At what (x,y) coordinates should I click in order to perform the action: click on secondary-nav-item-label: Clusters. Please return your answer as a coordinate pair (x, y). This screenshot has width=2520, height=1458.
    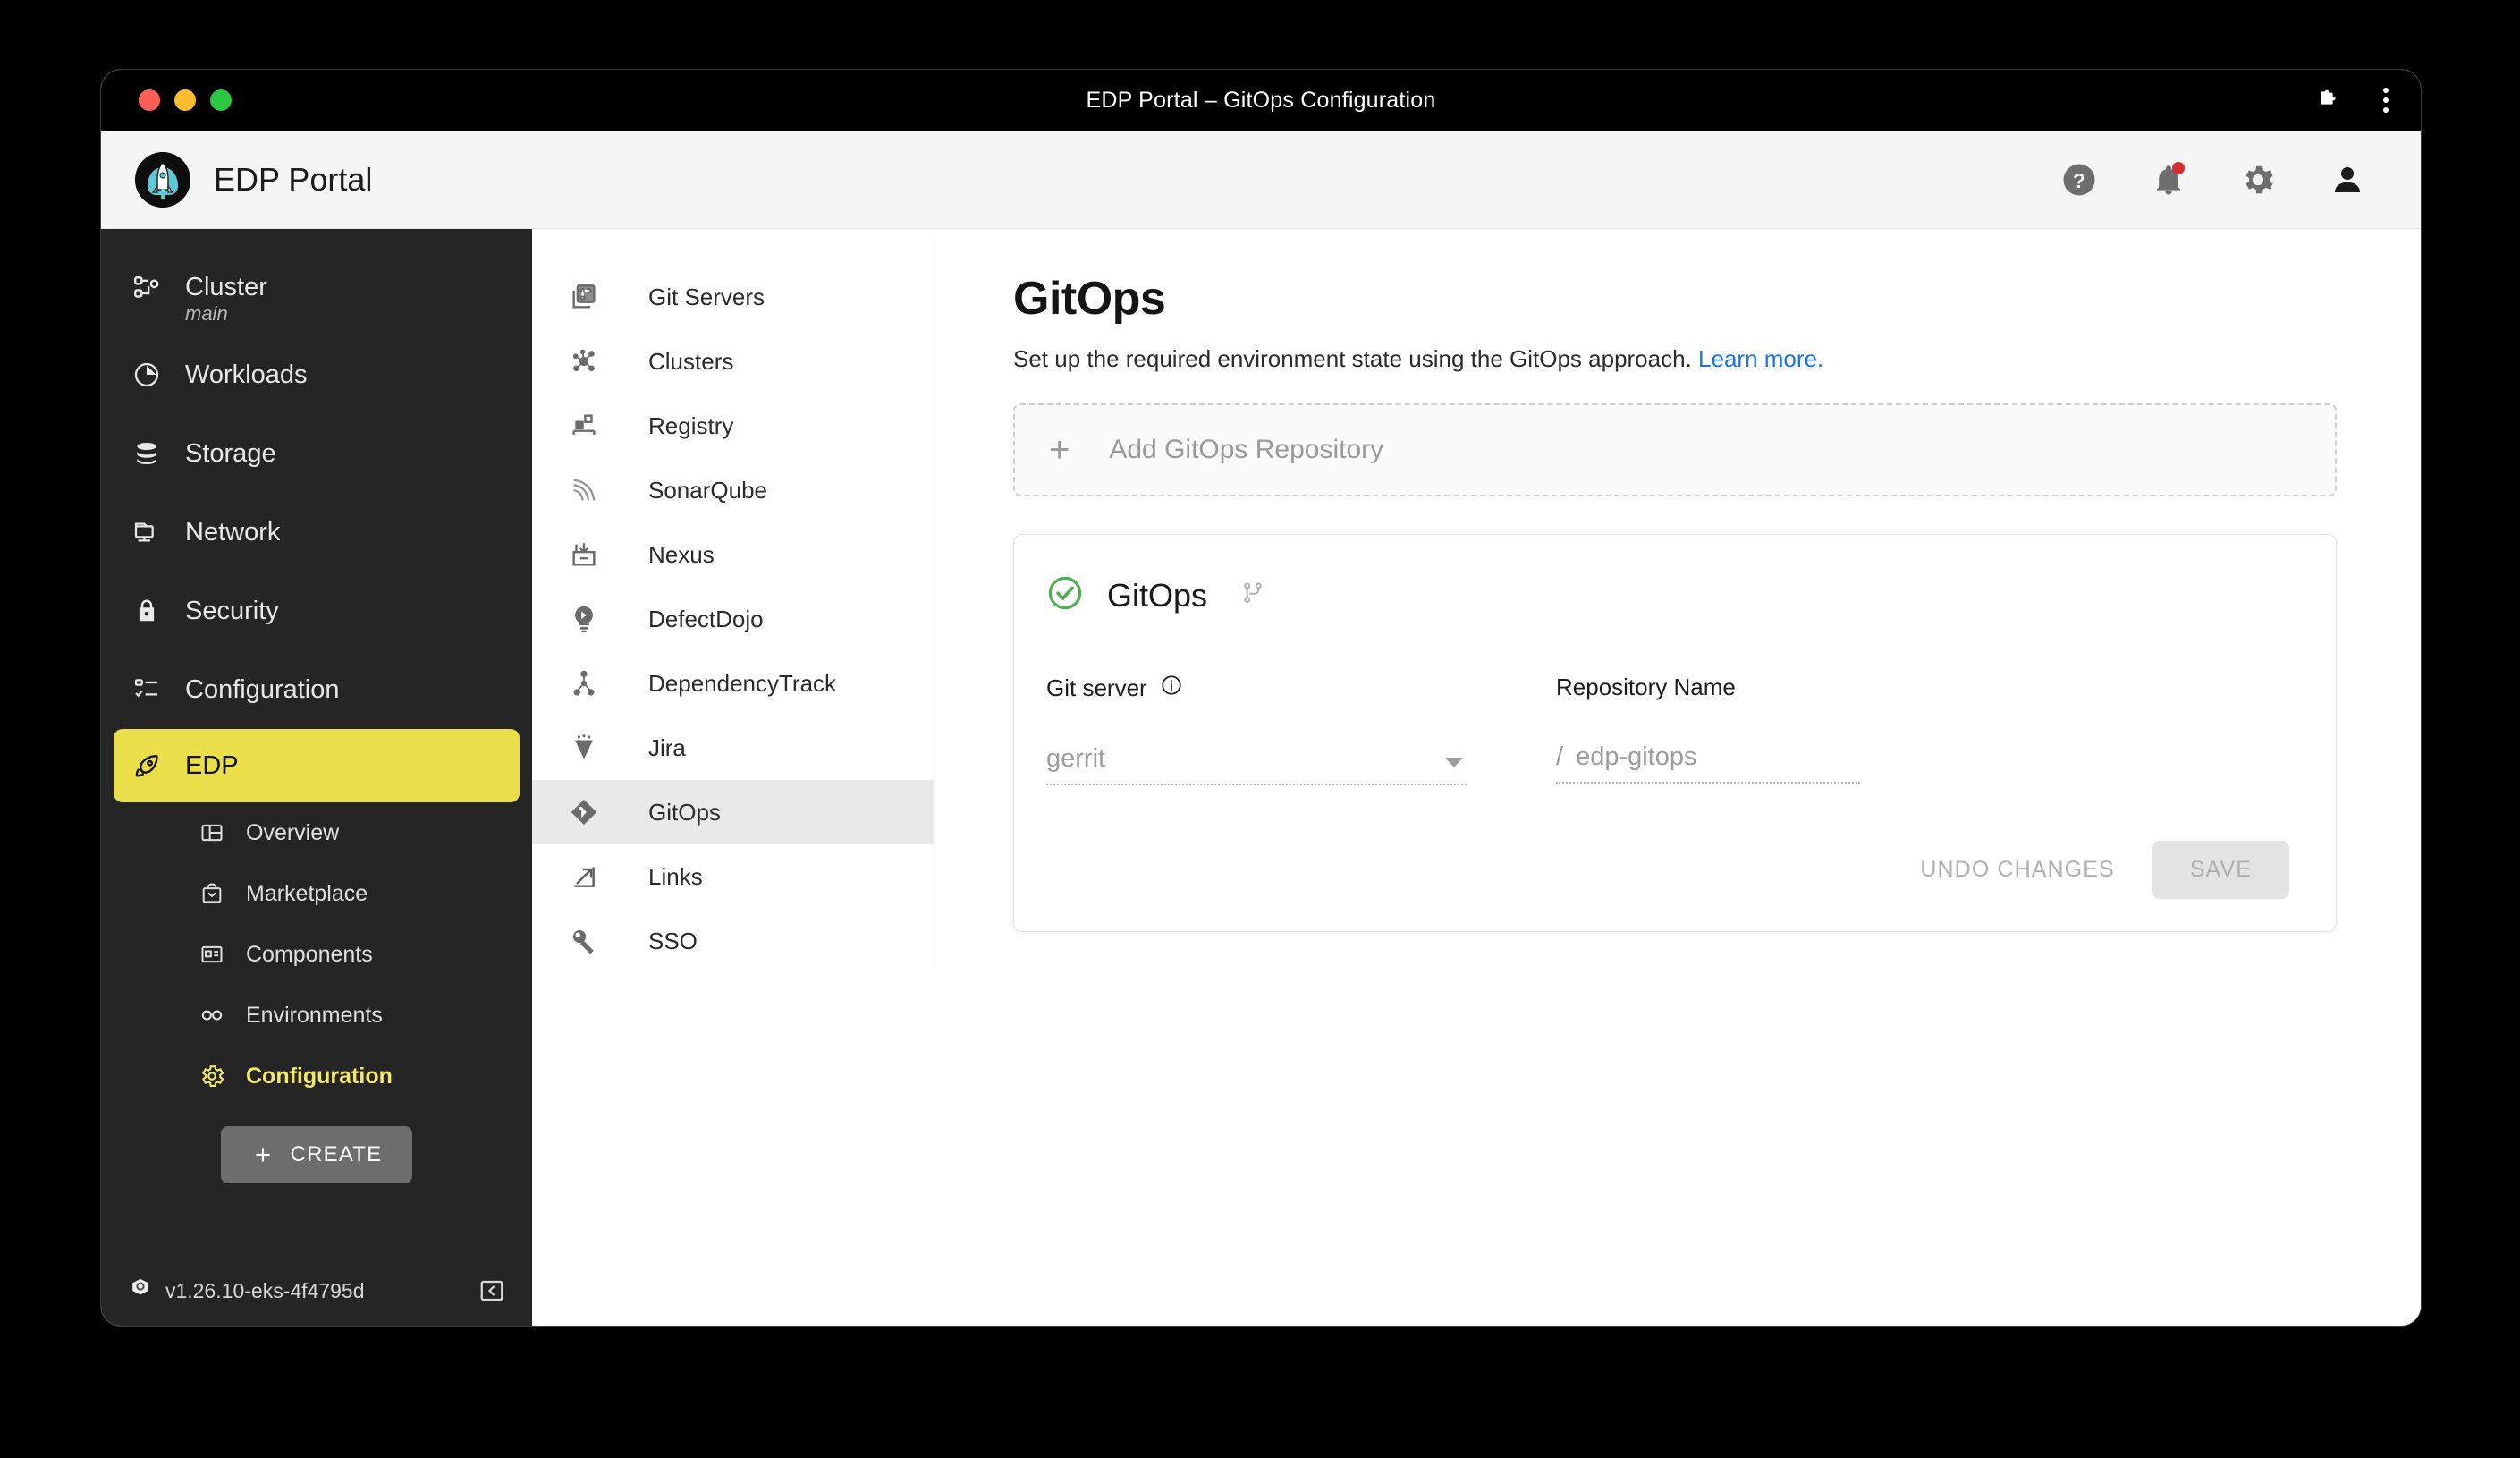
    Looking at the image, I should click on (691, 361).